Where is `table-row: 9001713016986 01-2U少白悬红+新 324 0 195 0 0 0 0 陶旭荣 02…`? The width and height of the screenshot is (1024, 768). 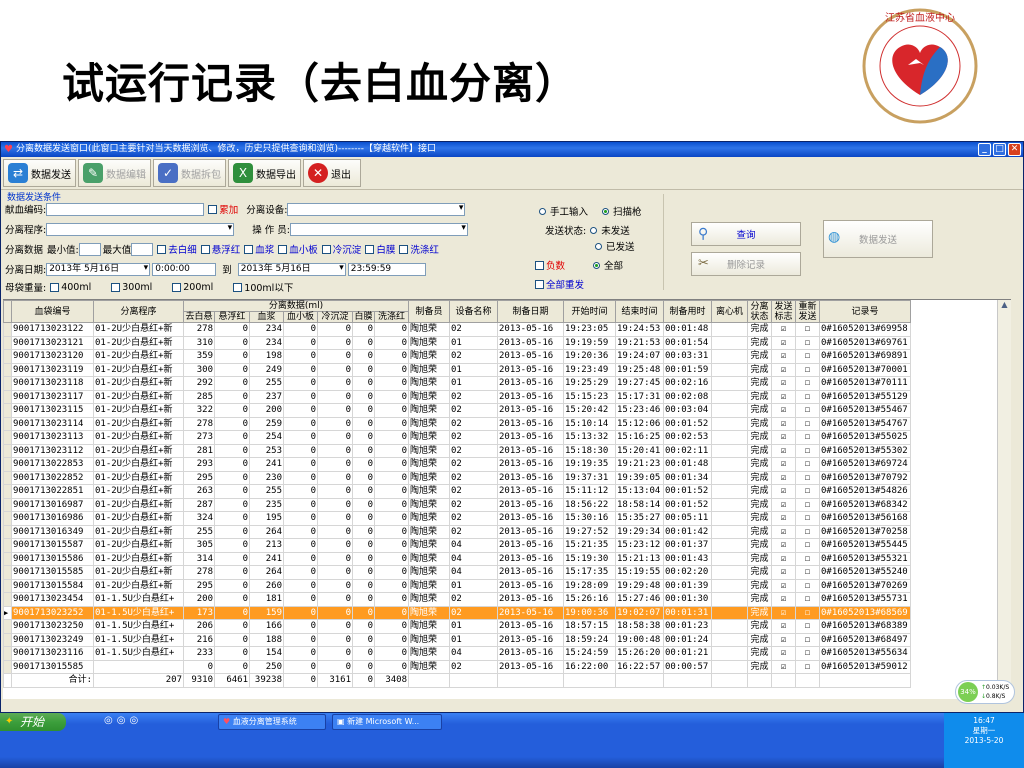
table-row: 9001713016986 01-2U少白悬红+新 324 0 195 0 0 0 0 陶旭荣 02… is located at coordinates (457, 518).